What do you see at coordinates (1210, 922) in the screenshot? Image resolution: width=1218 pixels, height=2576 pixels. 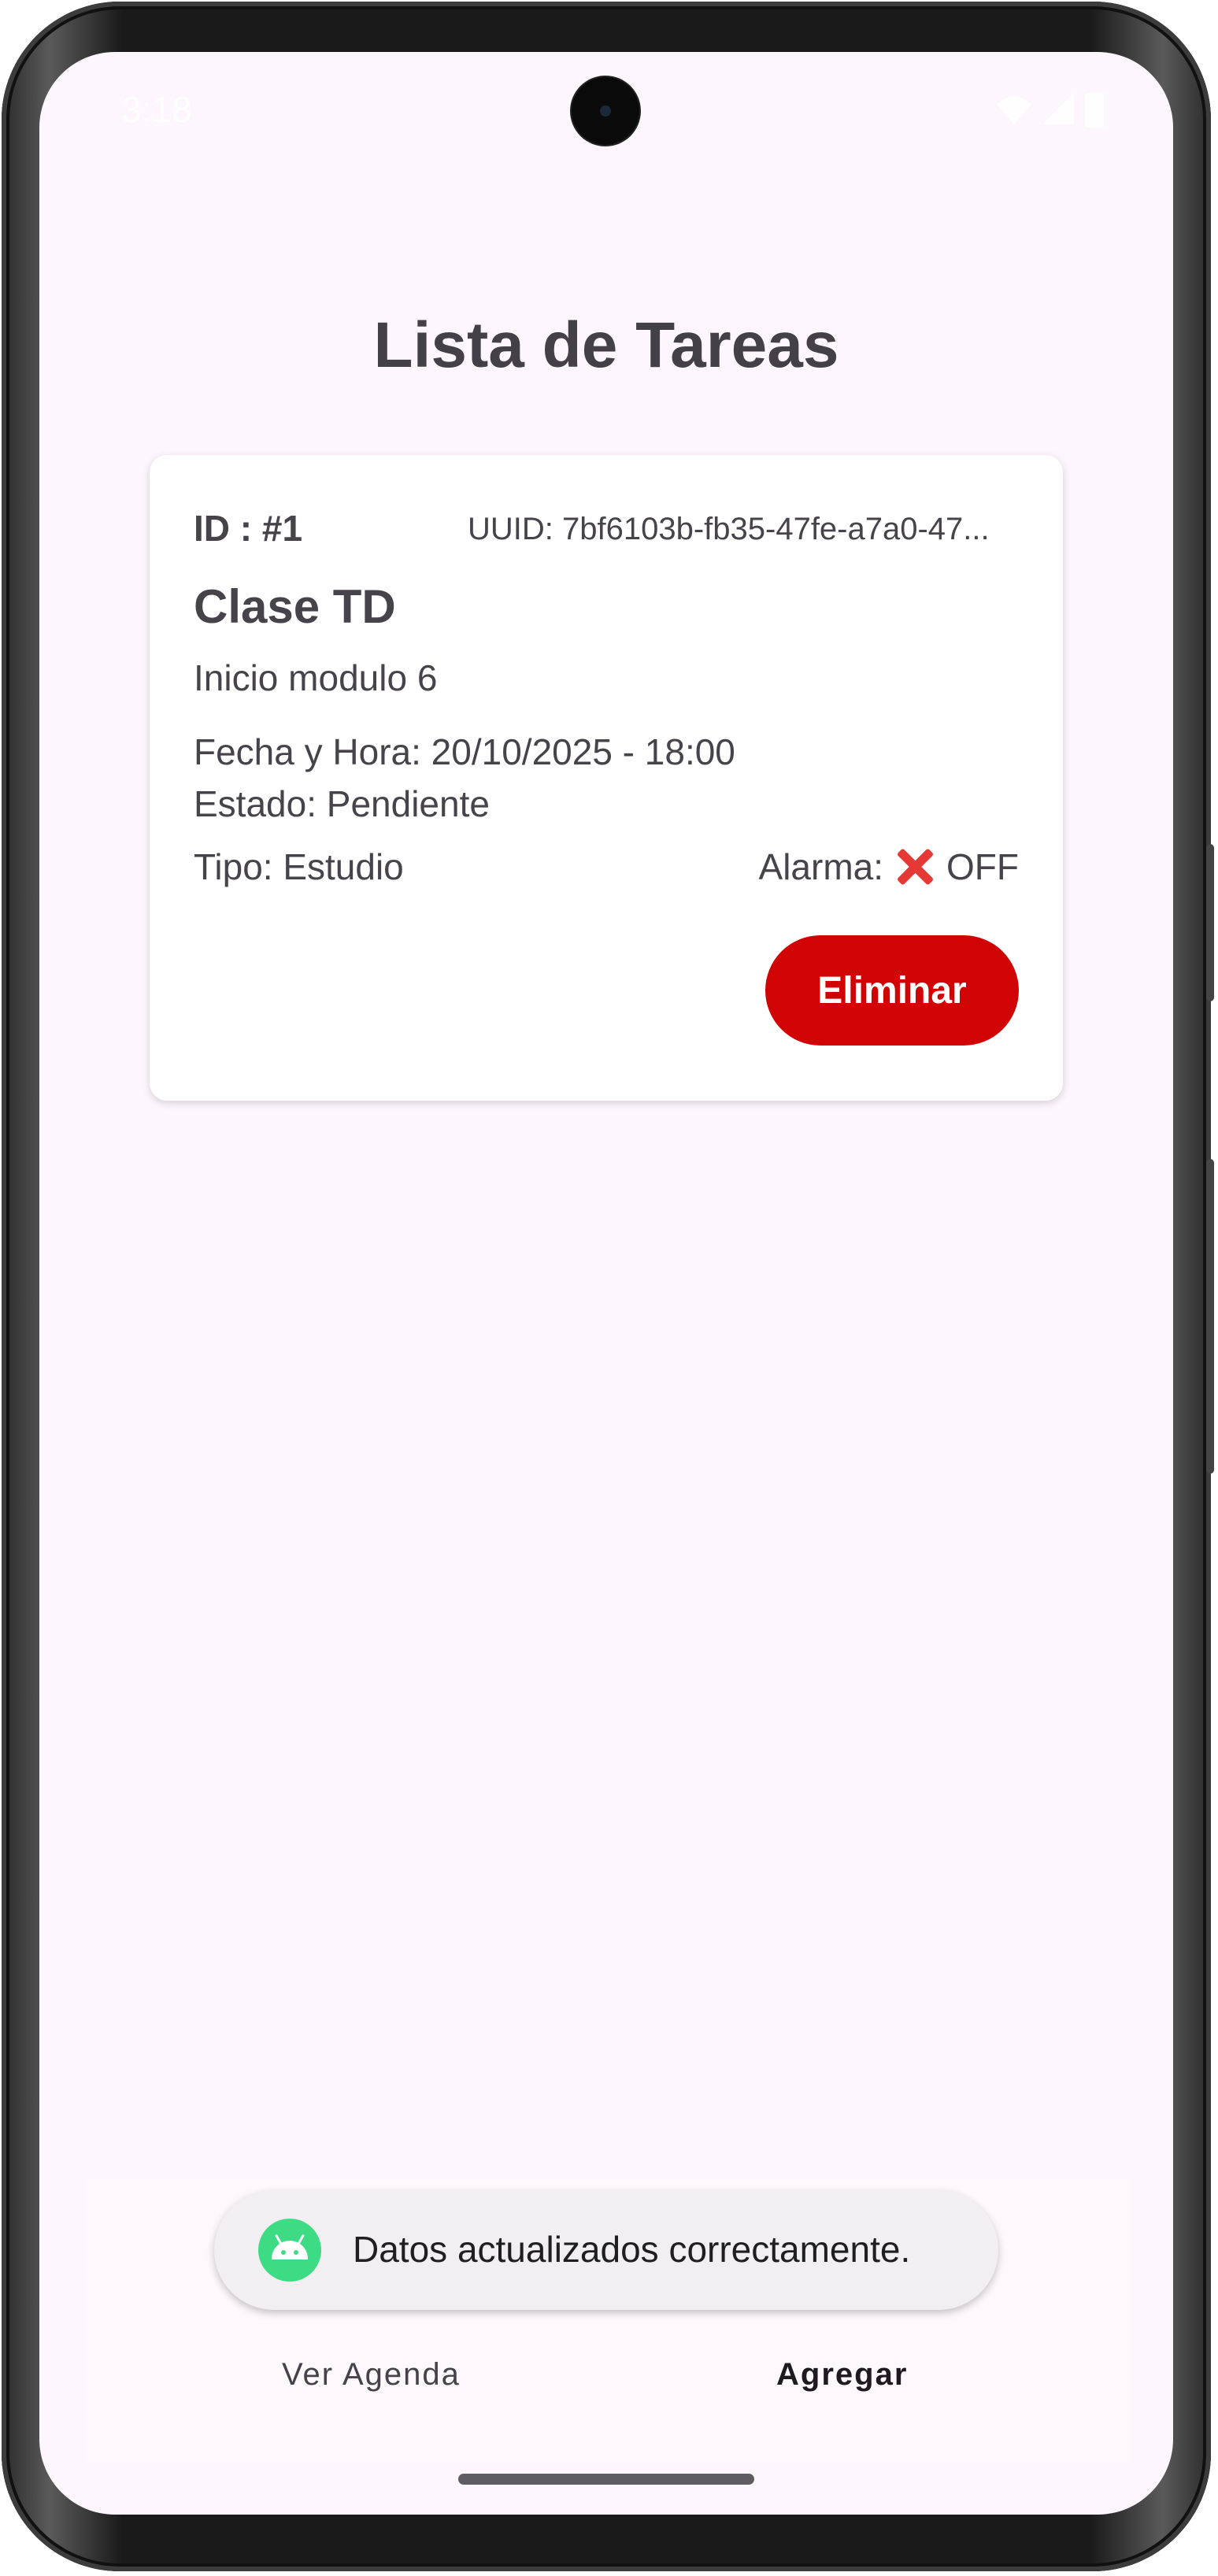 I see `volume-button` at bounding box center [1210, 922].